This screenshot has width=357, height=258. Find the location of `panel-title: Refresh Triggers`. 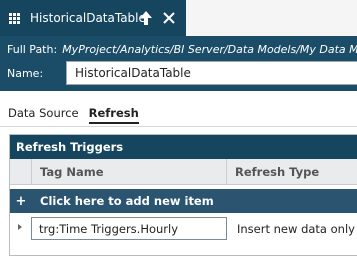

panel-title: Refresh Triggers is located at coordinates (183, 147).